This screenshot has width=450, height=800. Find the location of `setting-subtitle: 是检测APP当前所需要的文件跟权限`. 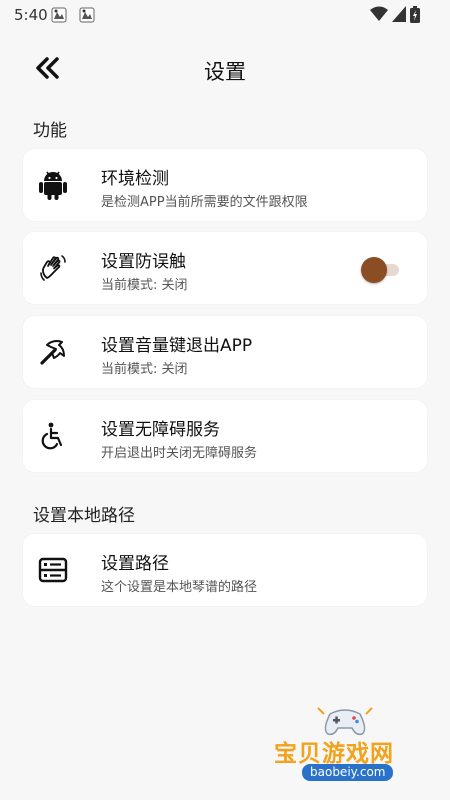

setting-subtitle: 是检测APP当前所需要的文件跟权限 is located at coordinates (204, 202).